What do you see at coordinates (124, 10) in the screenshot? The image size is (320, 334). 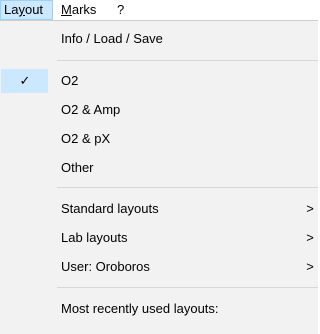 I see `menu-help: ?` at bounding box center [124, 10].